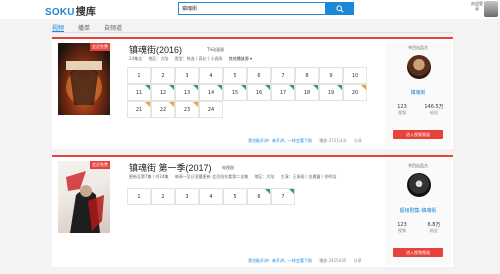  Describe the element at coordinates (94, 26) in the screenshot. I see `result-tabs: 视频 播单 自频道` at that location.